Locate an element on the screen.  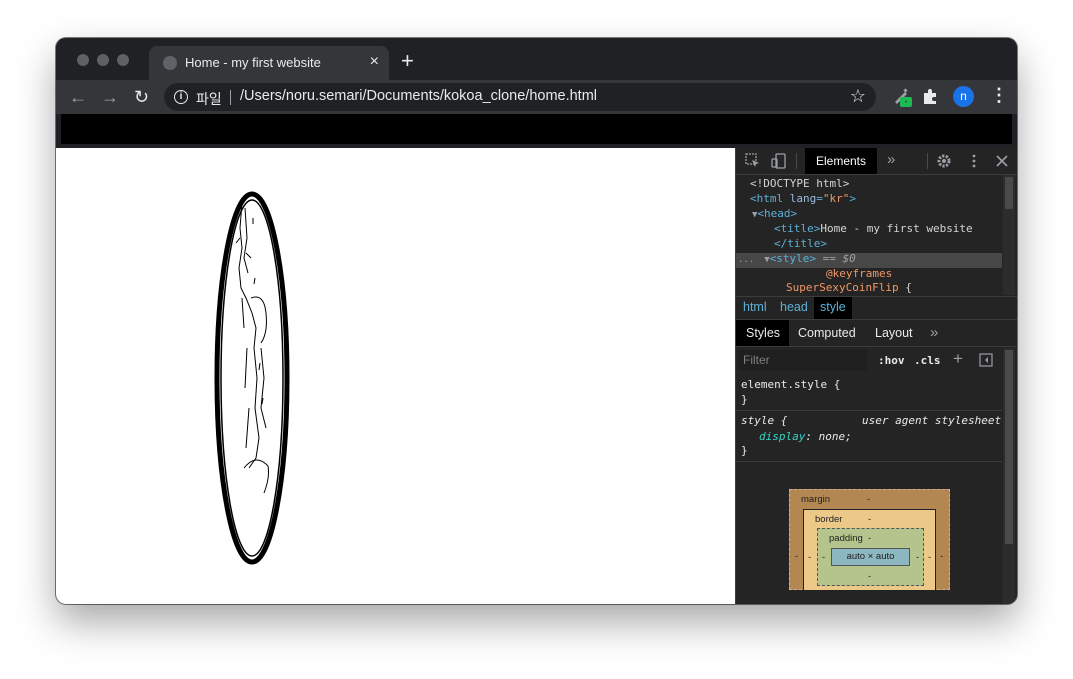
head-tag: <head> is located at coordinates (777, 213).